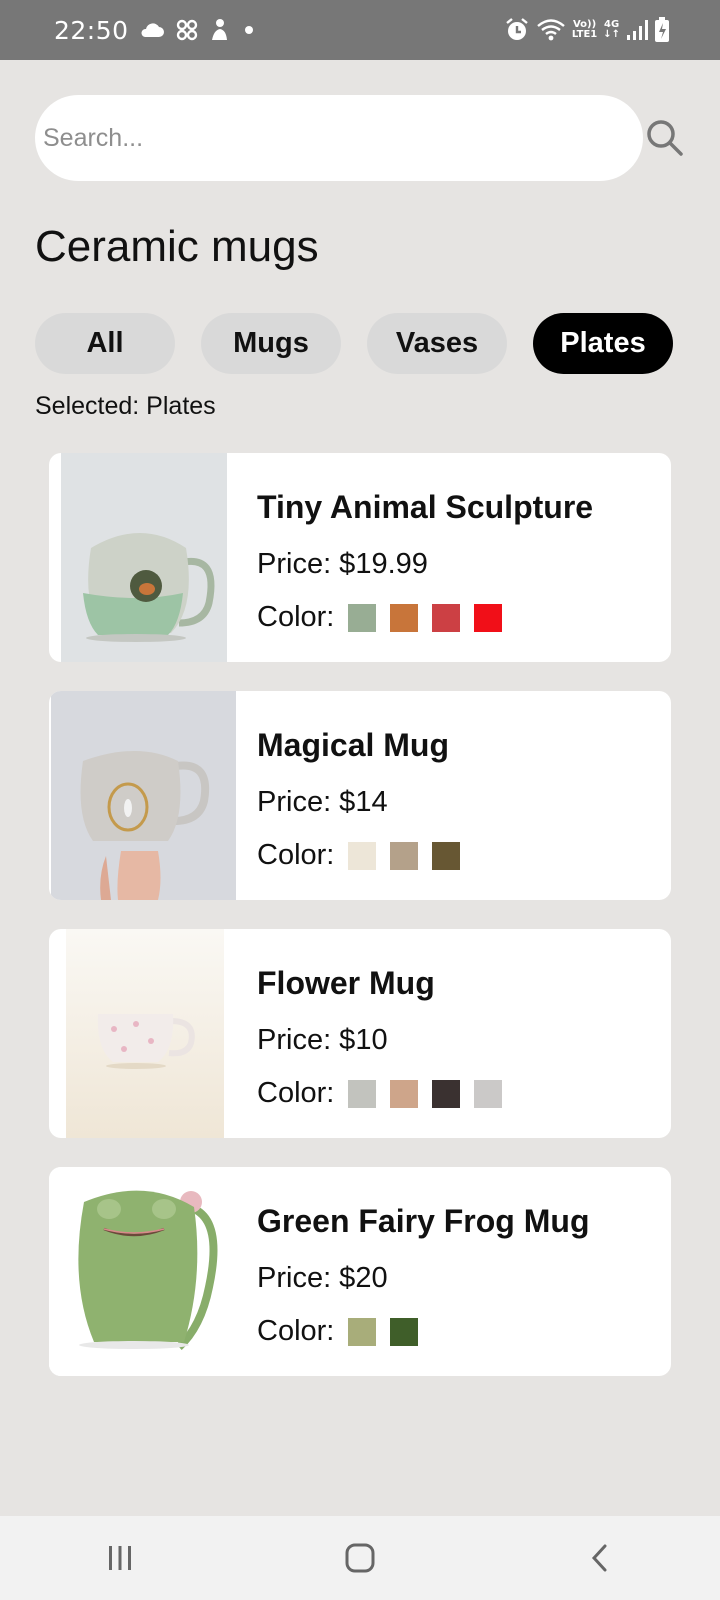 Image resolution: width=720 pixels, height=1600 pixels. I want to click on product-card: Flower Mug Price: $10 Color:, so click(360, 1033).